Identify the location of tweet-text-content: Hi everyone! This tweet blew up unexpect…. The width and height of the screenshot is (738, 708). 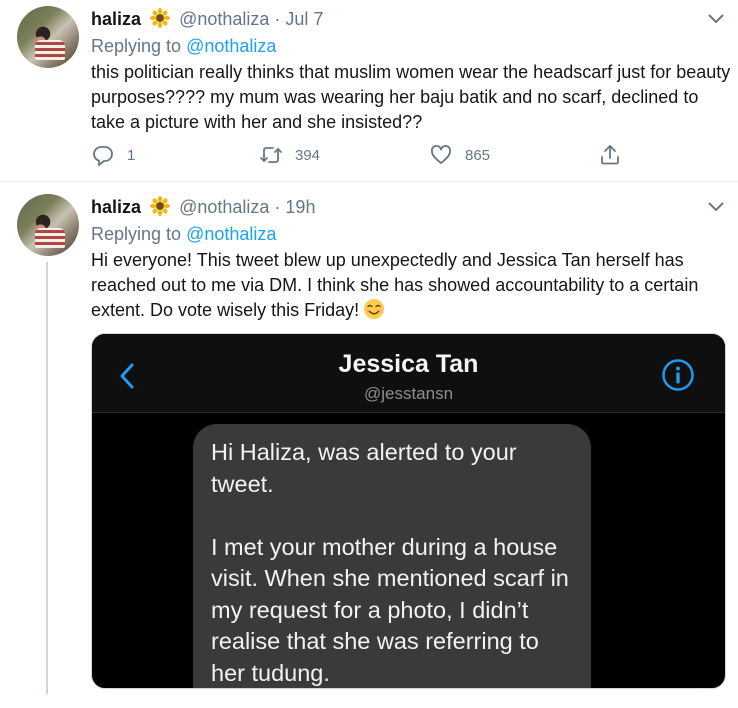
(395, 285).